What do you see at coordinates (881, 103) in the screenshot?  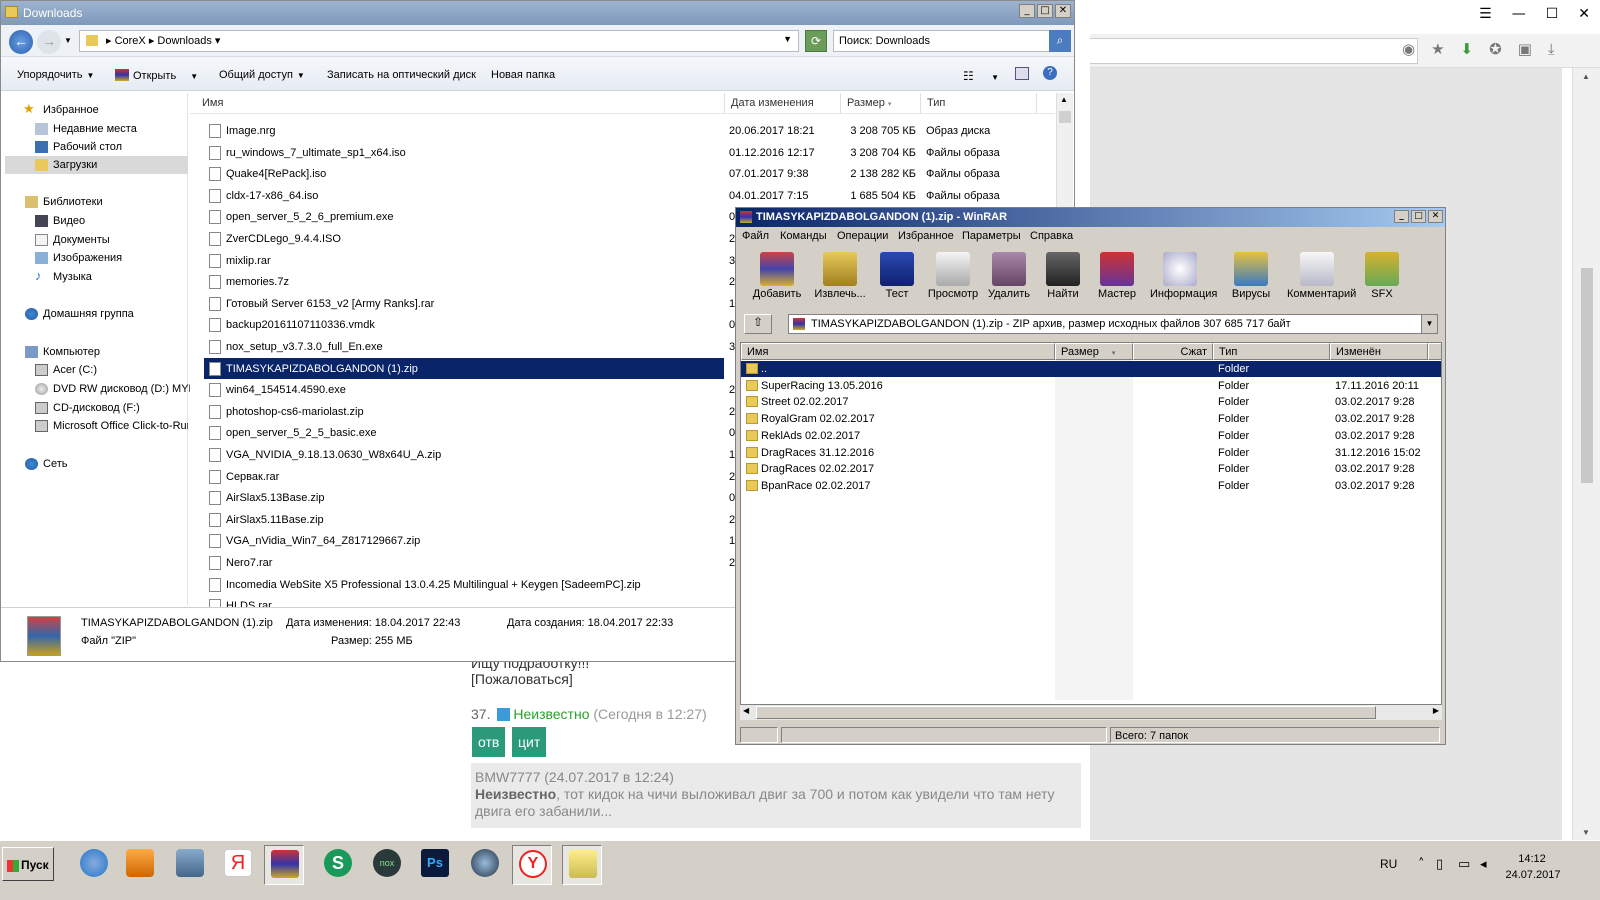 I see `col-size: Размер ▾` at bounding box center [881, 103].